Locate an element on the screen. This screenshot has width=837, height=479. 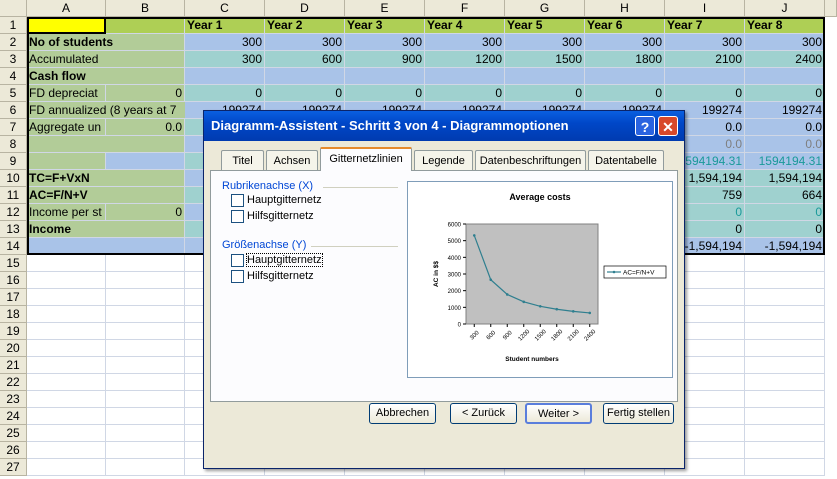
column-header-g: G is located at coordinates (545, 8).